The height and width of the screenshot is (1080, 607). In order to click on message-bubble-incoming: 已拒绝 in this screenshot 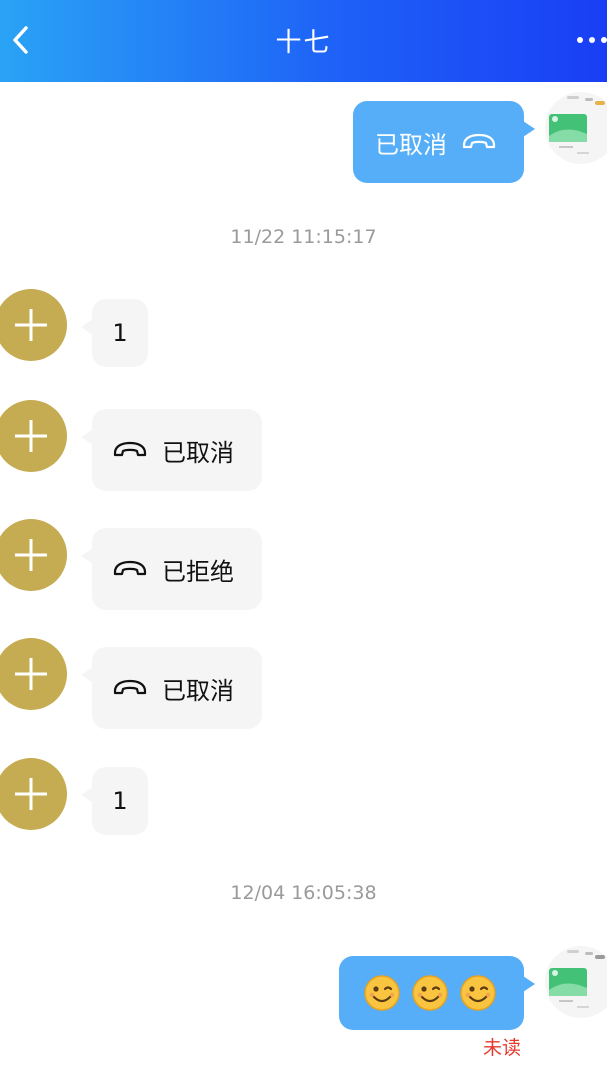, I will do `click(171, 569)`.